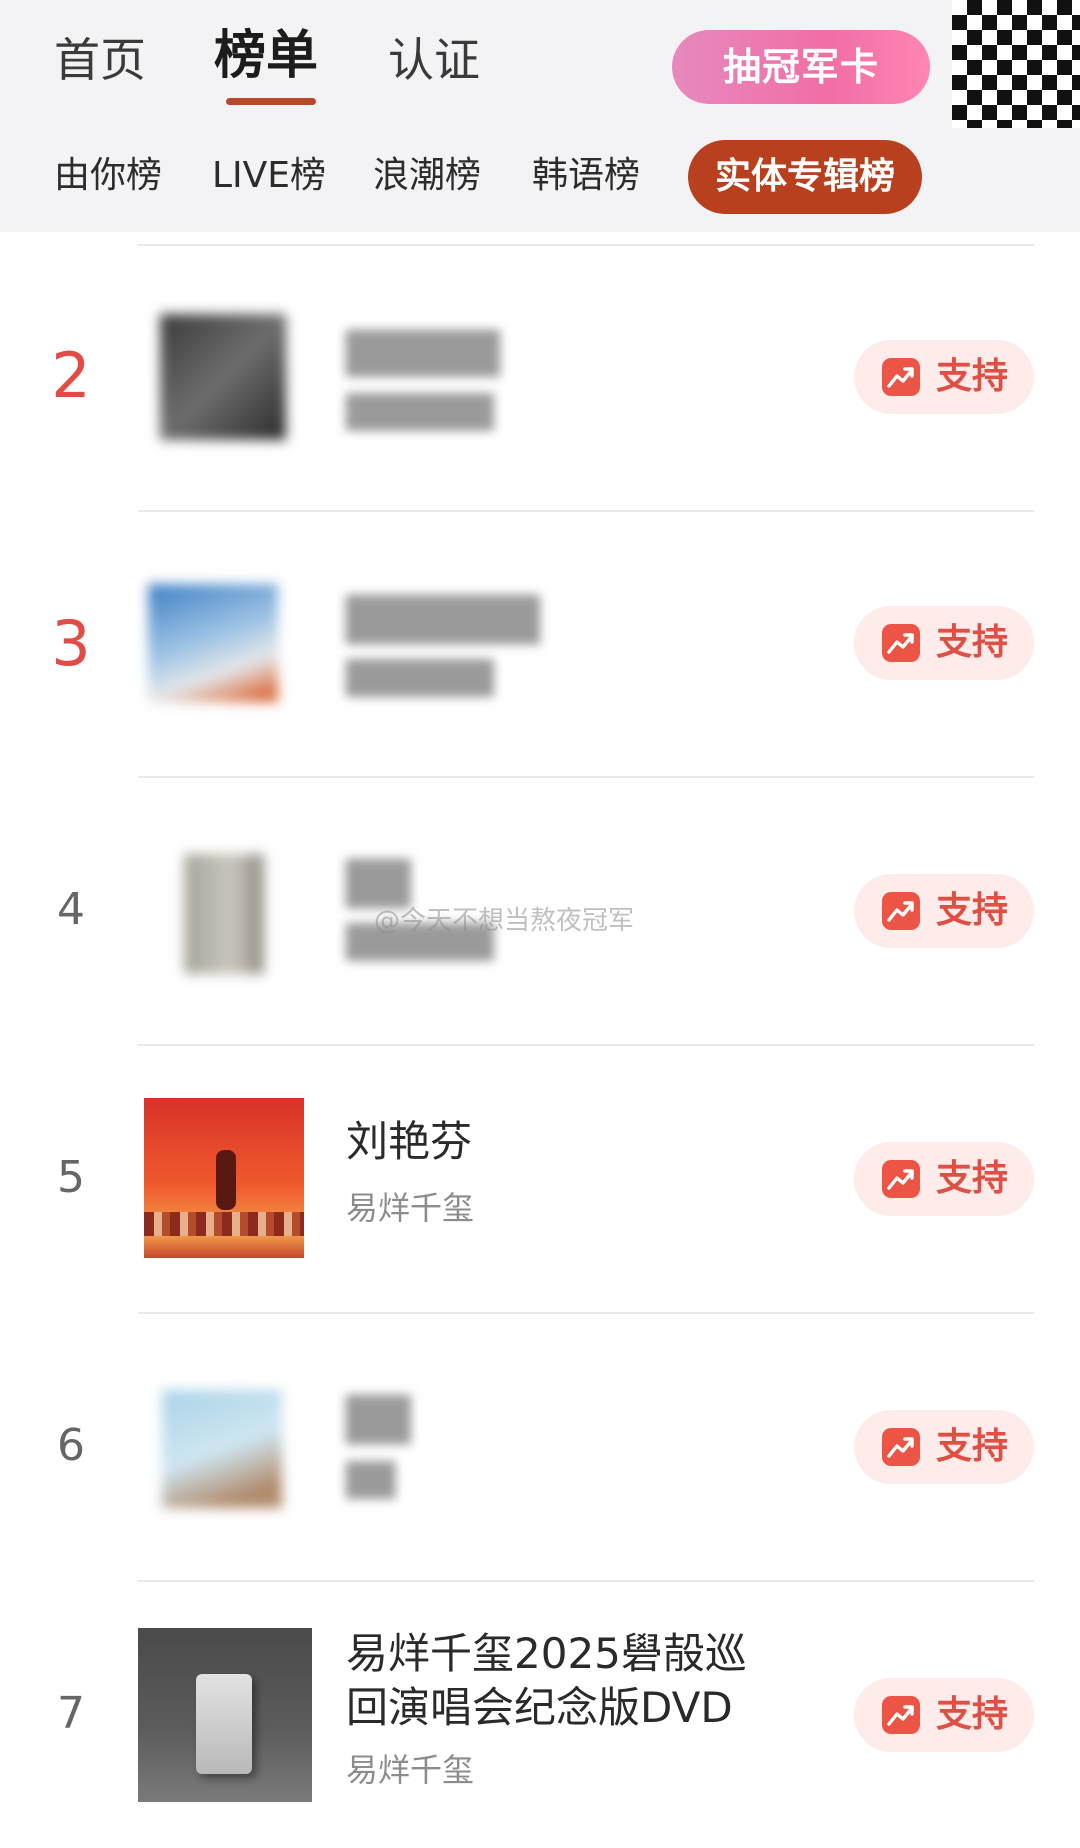 The image size is (1080, 1848). I want to click on album-title: █████, so click(423, 354).